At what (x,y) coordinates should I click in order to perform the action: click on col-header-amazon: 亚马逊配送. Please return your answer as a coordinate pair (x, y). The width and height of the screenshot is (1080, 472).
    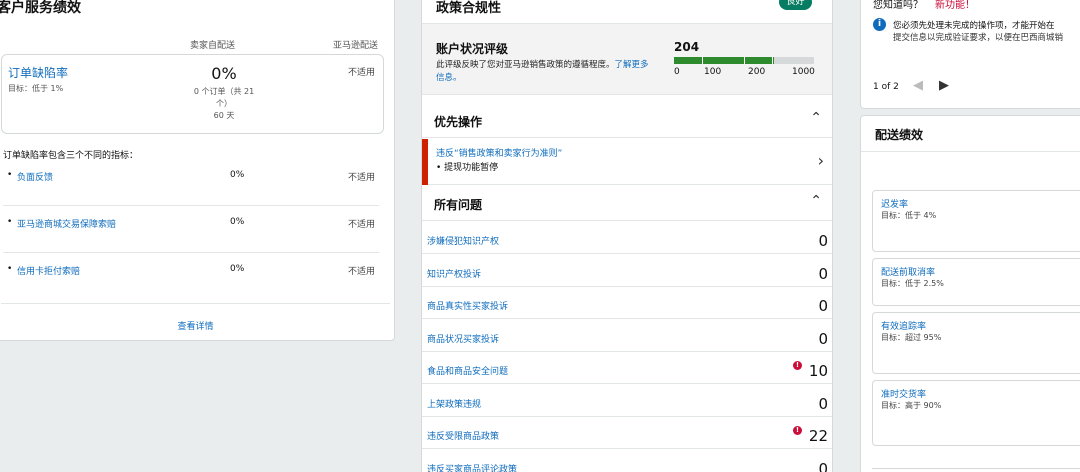
    Looking at the image, I should click on (356, 46).